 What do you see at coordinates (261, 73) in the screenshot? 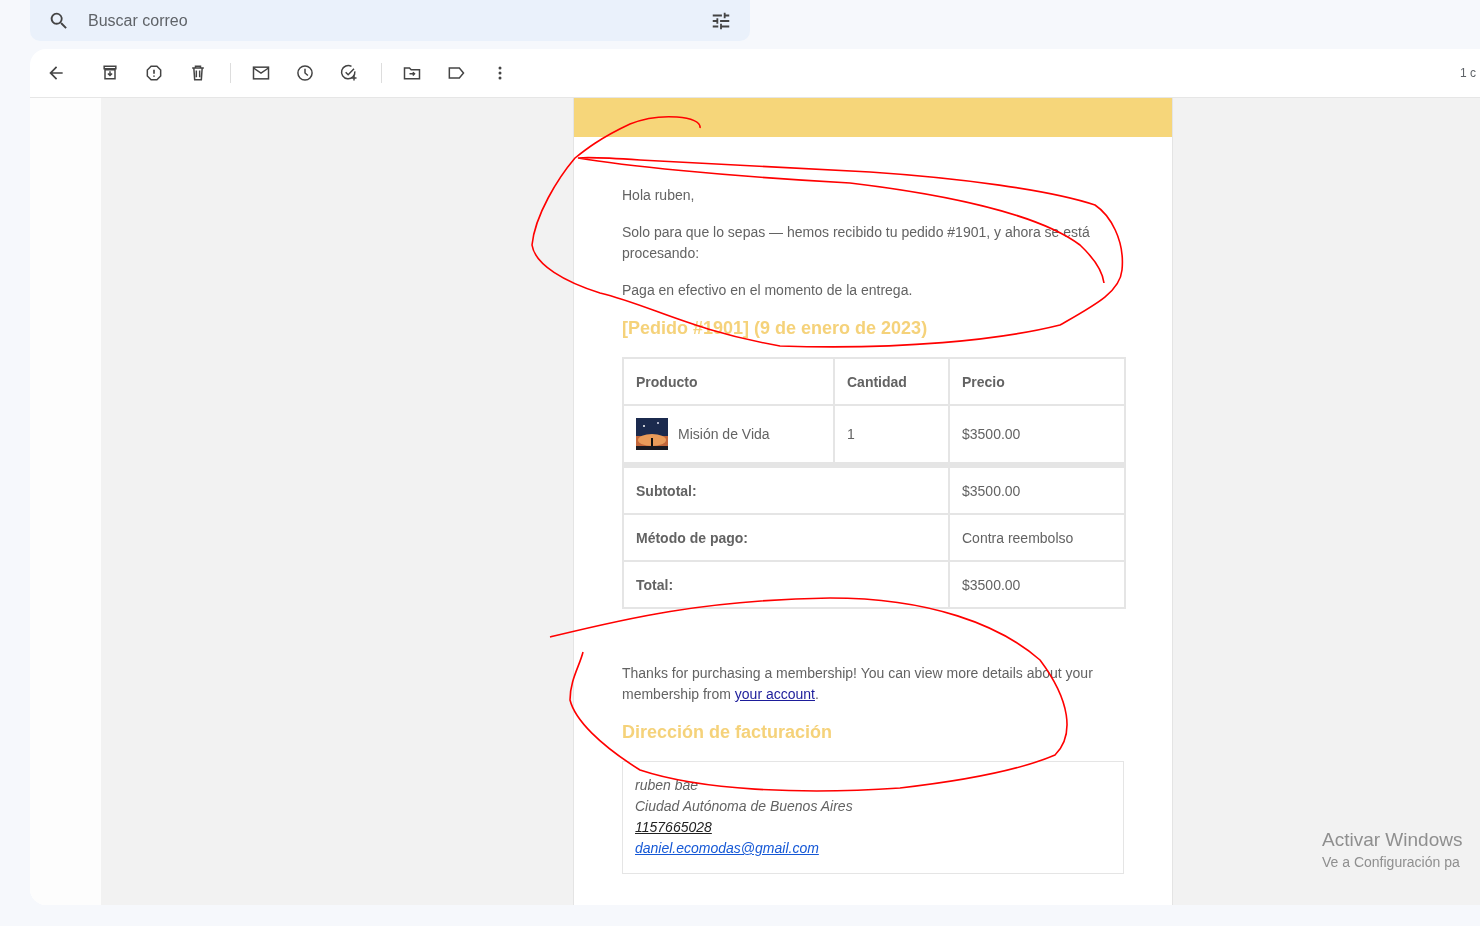
I see `envelope-icon` at bounding box center [261, 73].